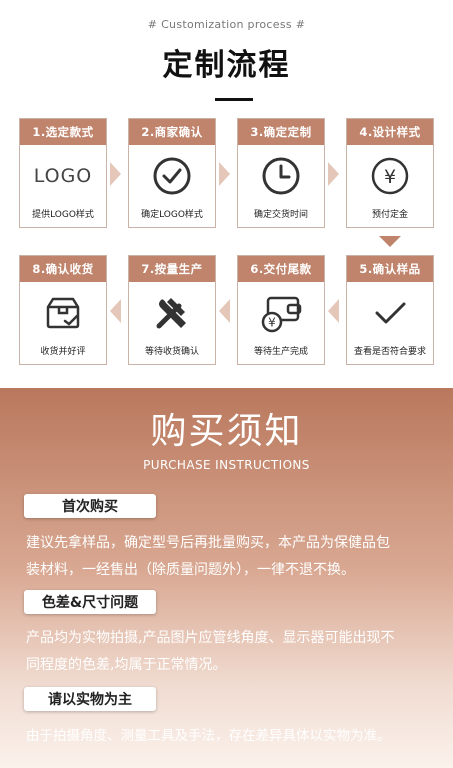 The image size is (453, 768). I want to click on checkmark-icon, so click(390, 313).